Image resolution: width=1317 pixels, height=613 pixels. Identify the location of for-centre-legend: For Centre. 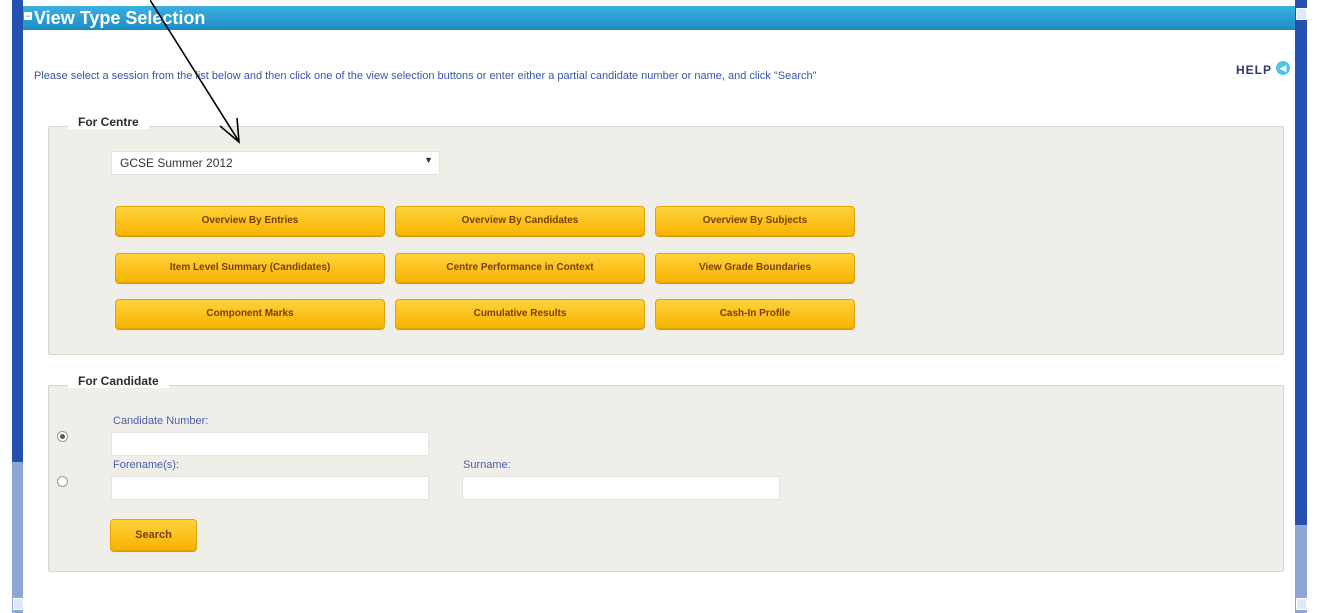
(108, 122).